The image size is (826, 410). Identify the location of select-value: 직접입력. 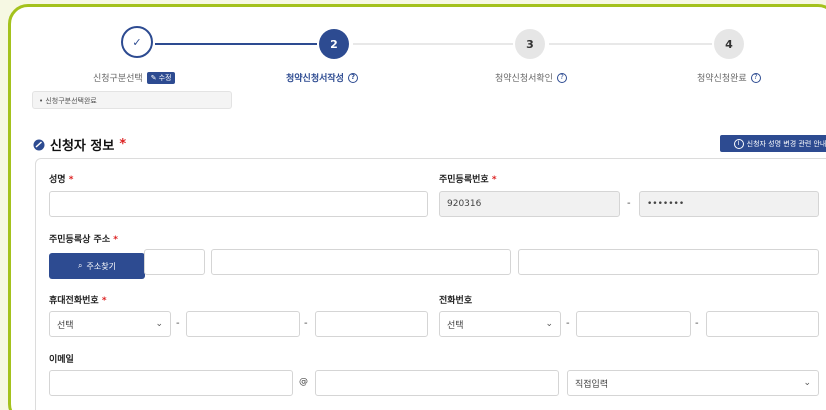
(592, 384).